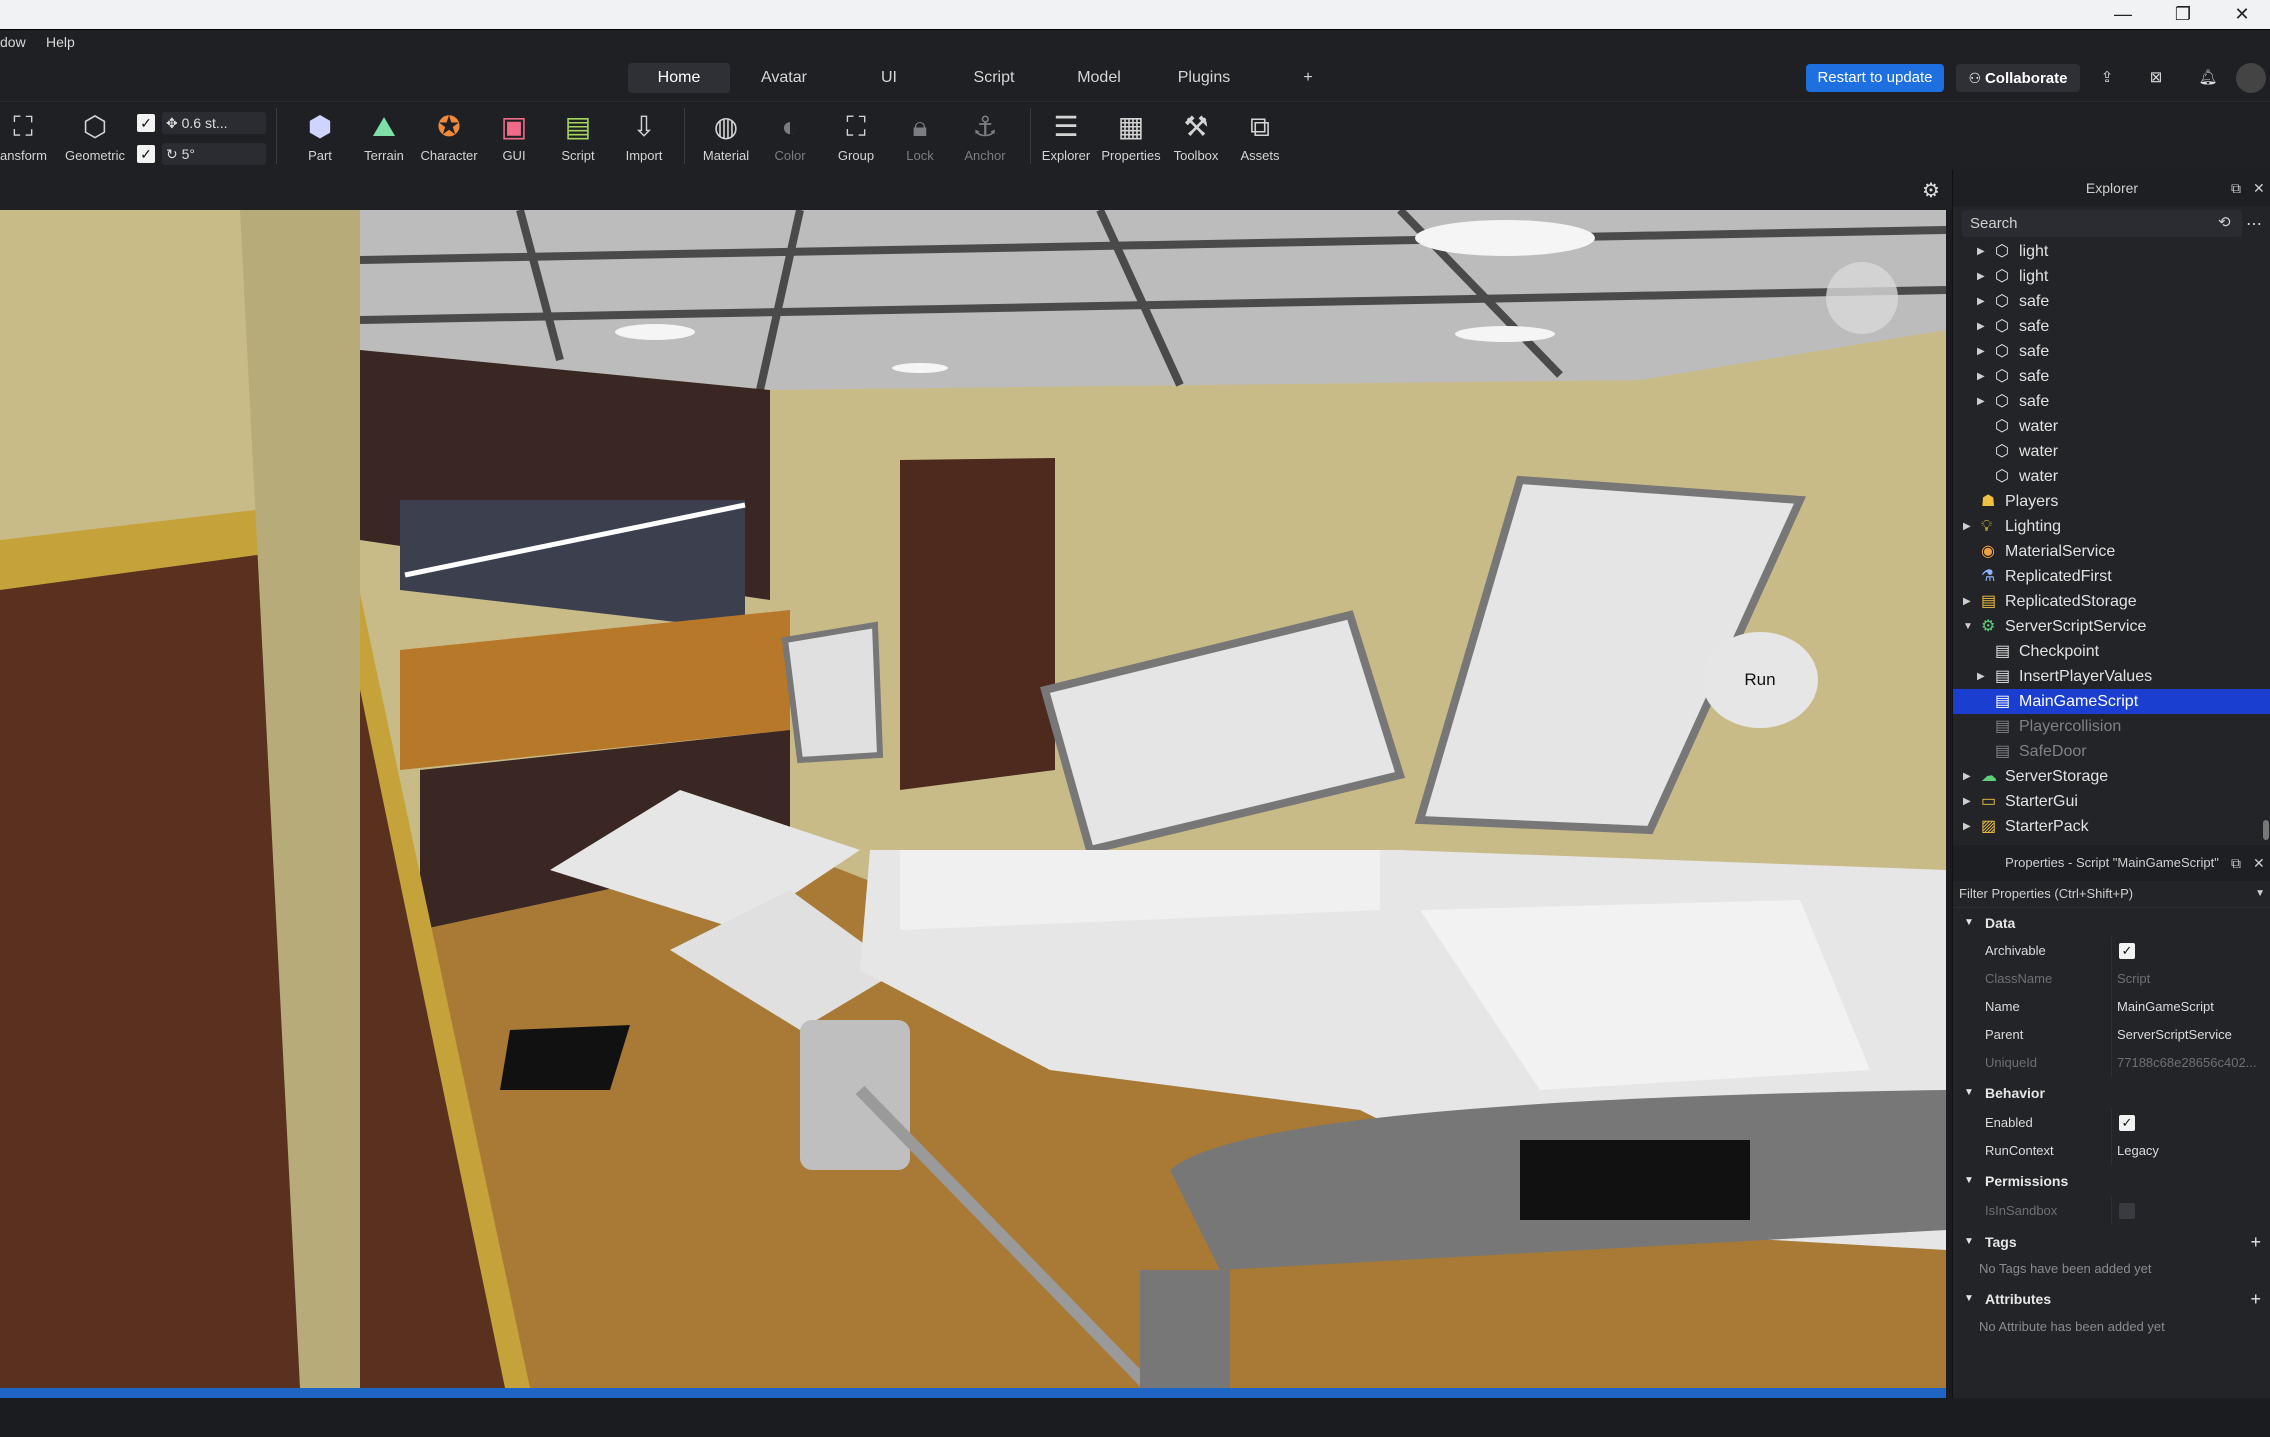 Image resolution: width=2270 pixels, height=1437 pixels. What do you see at coordinates (2208, 78) in the screenshot?
I see `bell-icon: 🔔︎` at bounding box center [2208, 78].